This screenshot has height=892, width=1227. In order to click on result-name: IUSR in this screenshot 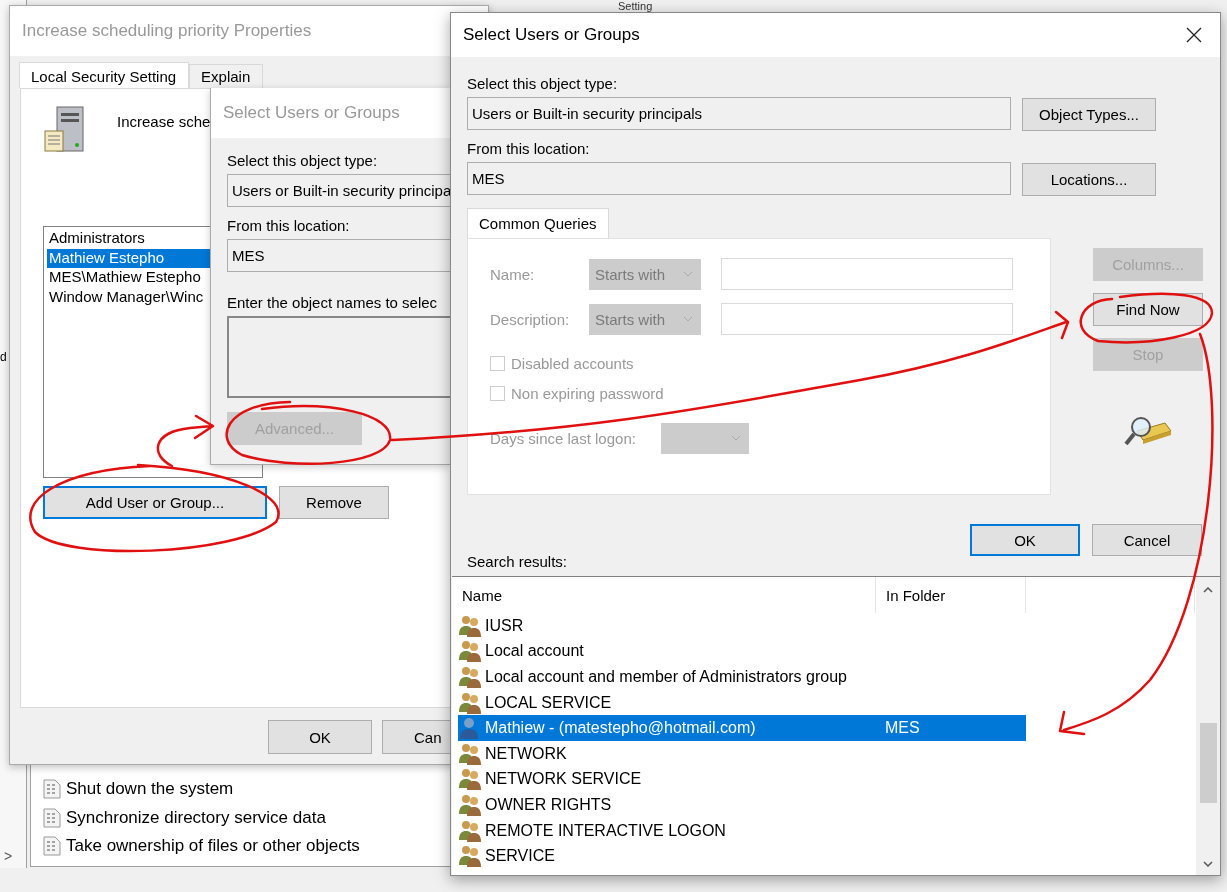, I will do `click(505, 625)`.